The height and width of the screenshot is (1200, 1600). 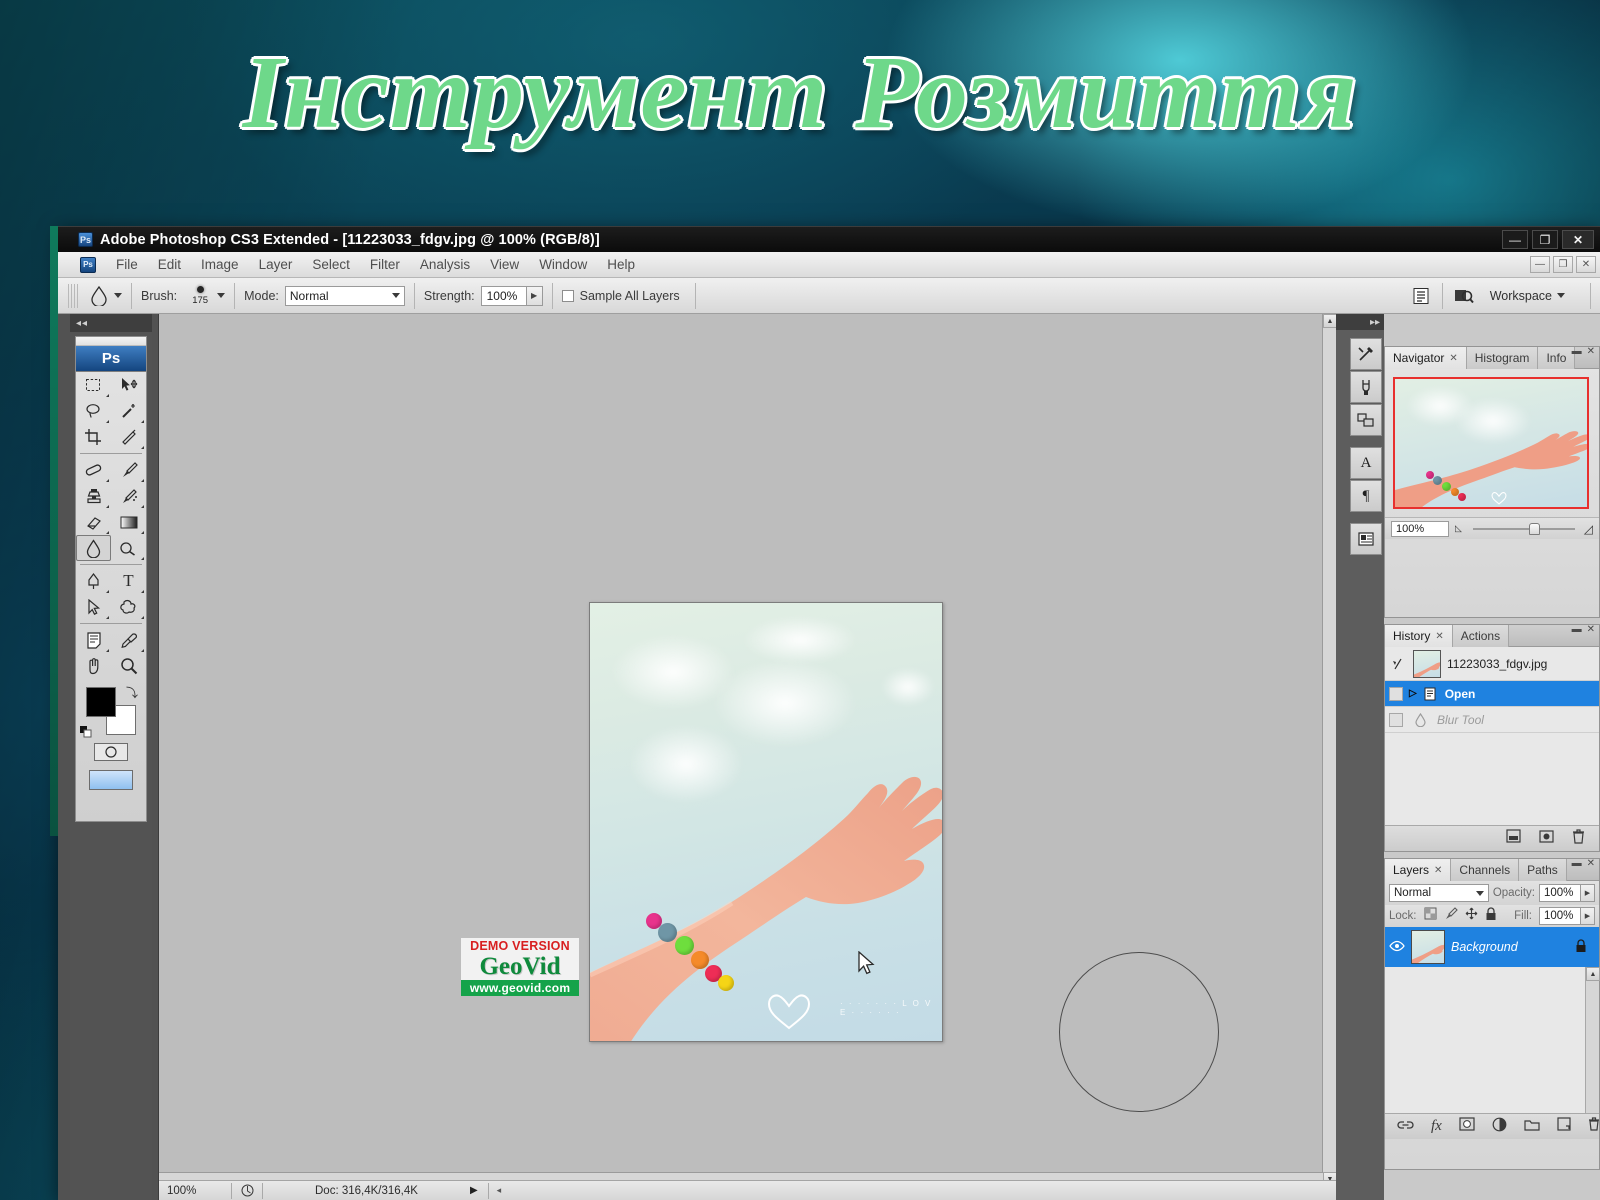 What do you see at coordinates (1594, 1126) in the screenshot?
I see `delete-layer-icon` at bounding box center [1594, 1126].